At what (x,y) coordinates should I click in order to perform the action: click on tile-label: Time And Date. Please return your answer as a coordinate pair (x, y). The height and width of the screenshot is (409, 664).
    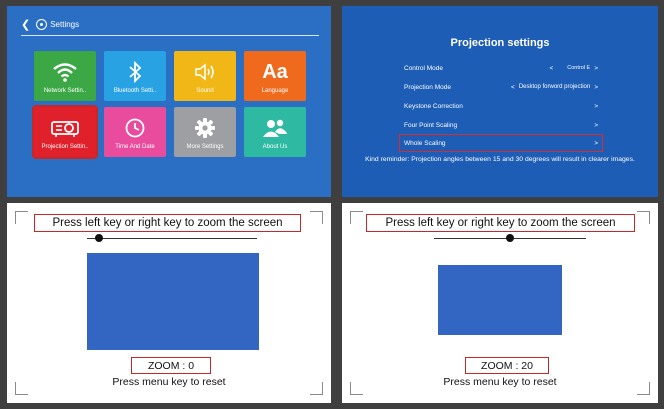
    Looking at the image, I should click on (135, 147).